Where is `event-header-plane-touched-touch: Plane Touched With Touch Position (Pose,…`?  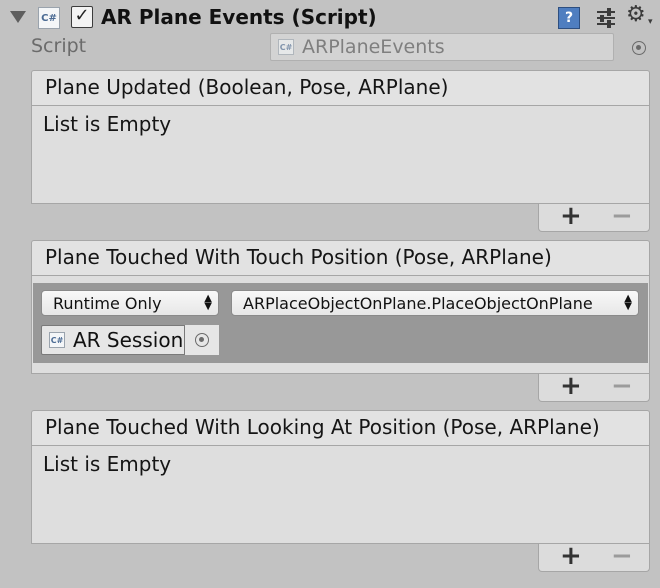
event-header-plane-touched-touch: Plane Touched With Touch Position (Pose,… is located at coordinates (340, 258).